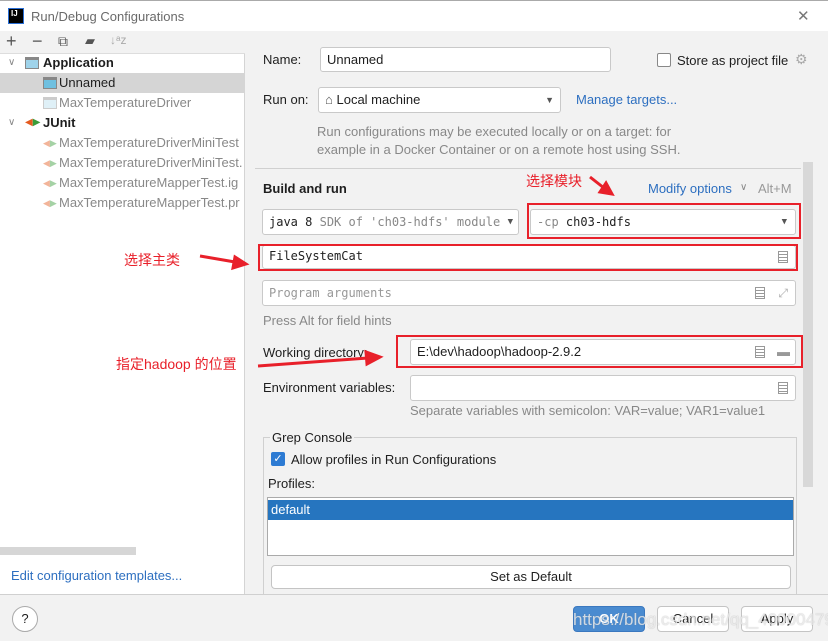 This screenshot has width=828, height=641. I want to click on arrow-main-class, so click(217, 259).